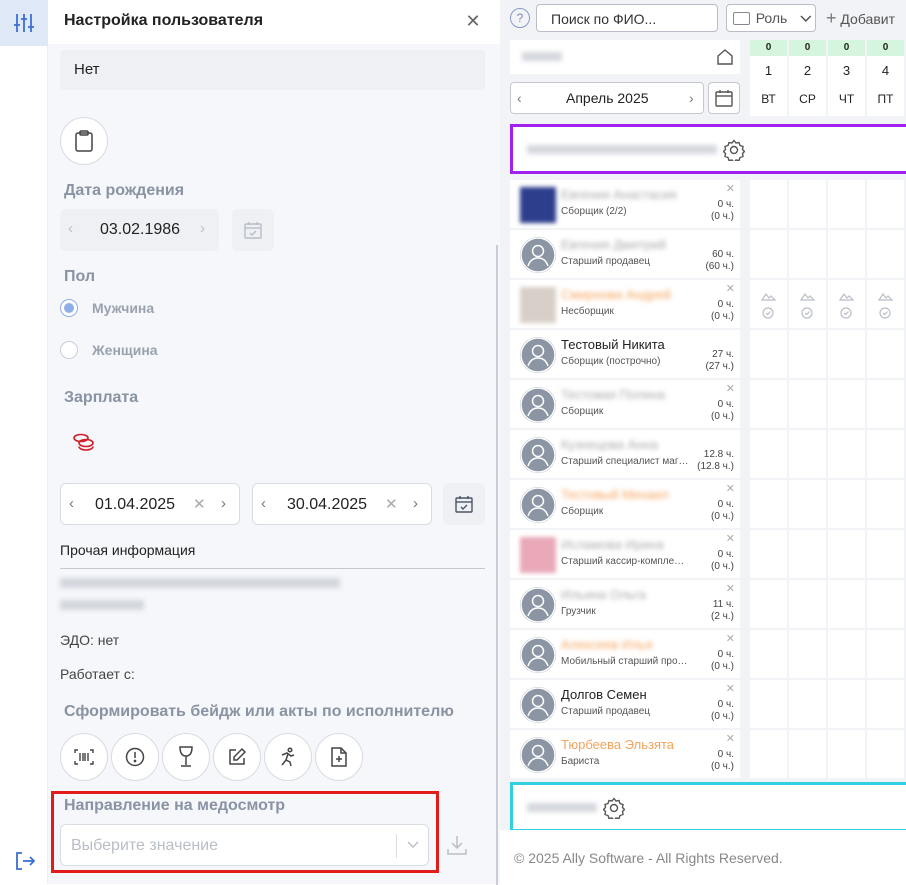  What do you see at coordinates (846, 78) in the screenshot?
I see `day-column: 0 3 ЧТ` at bounding box center [846, 78].